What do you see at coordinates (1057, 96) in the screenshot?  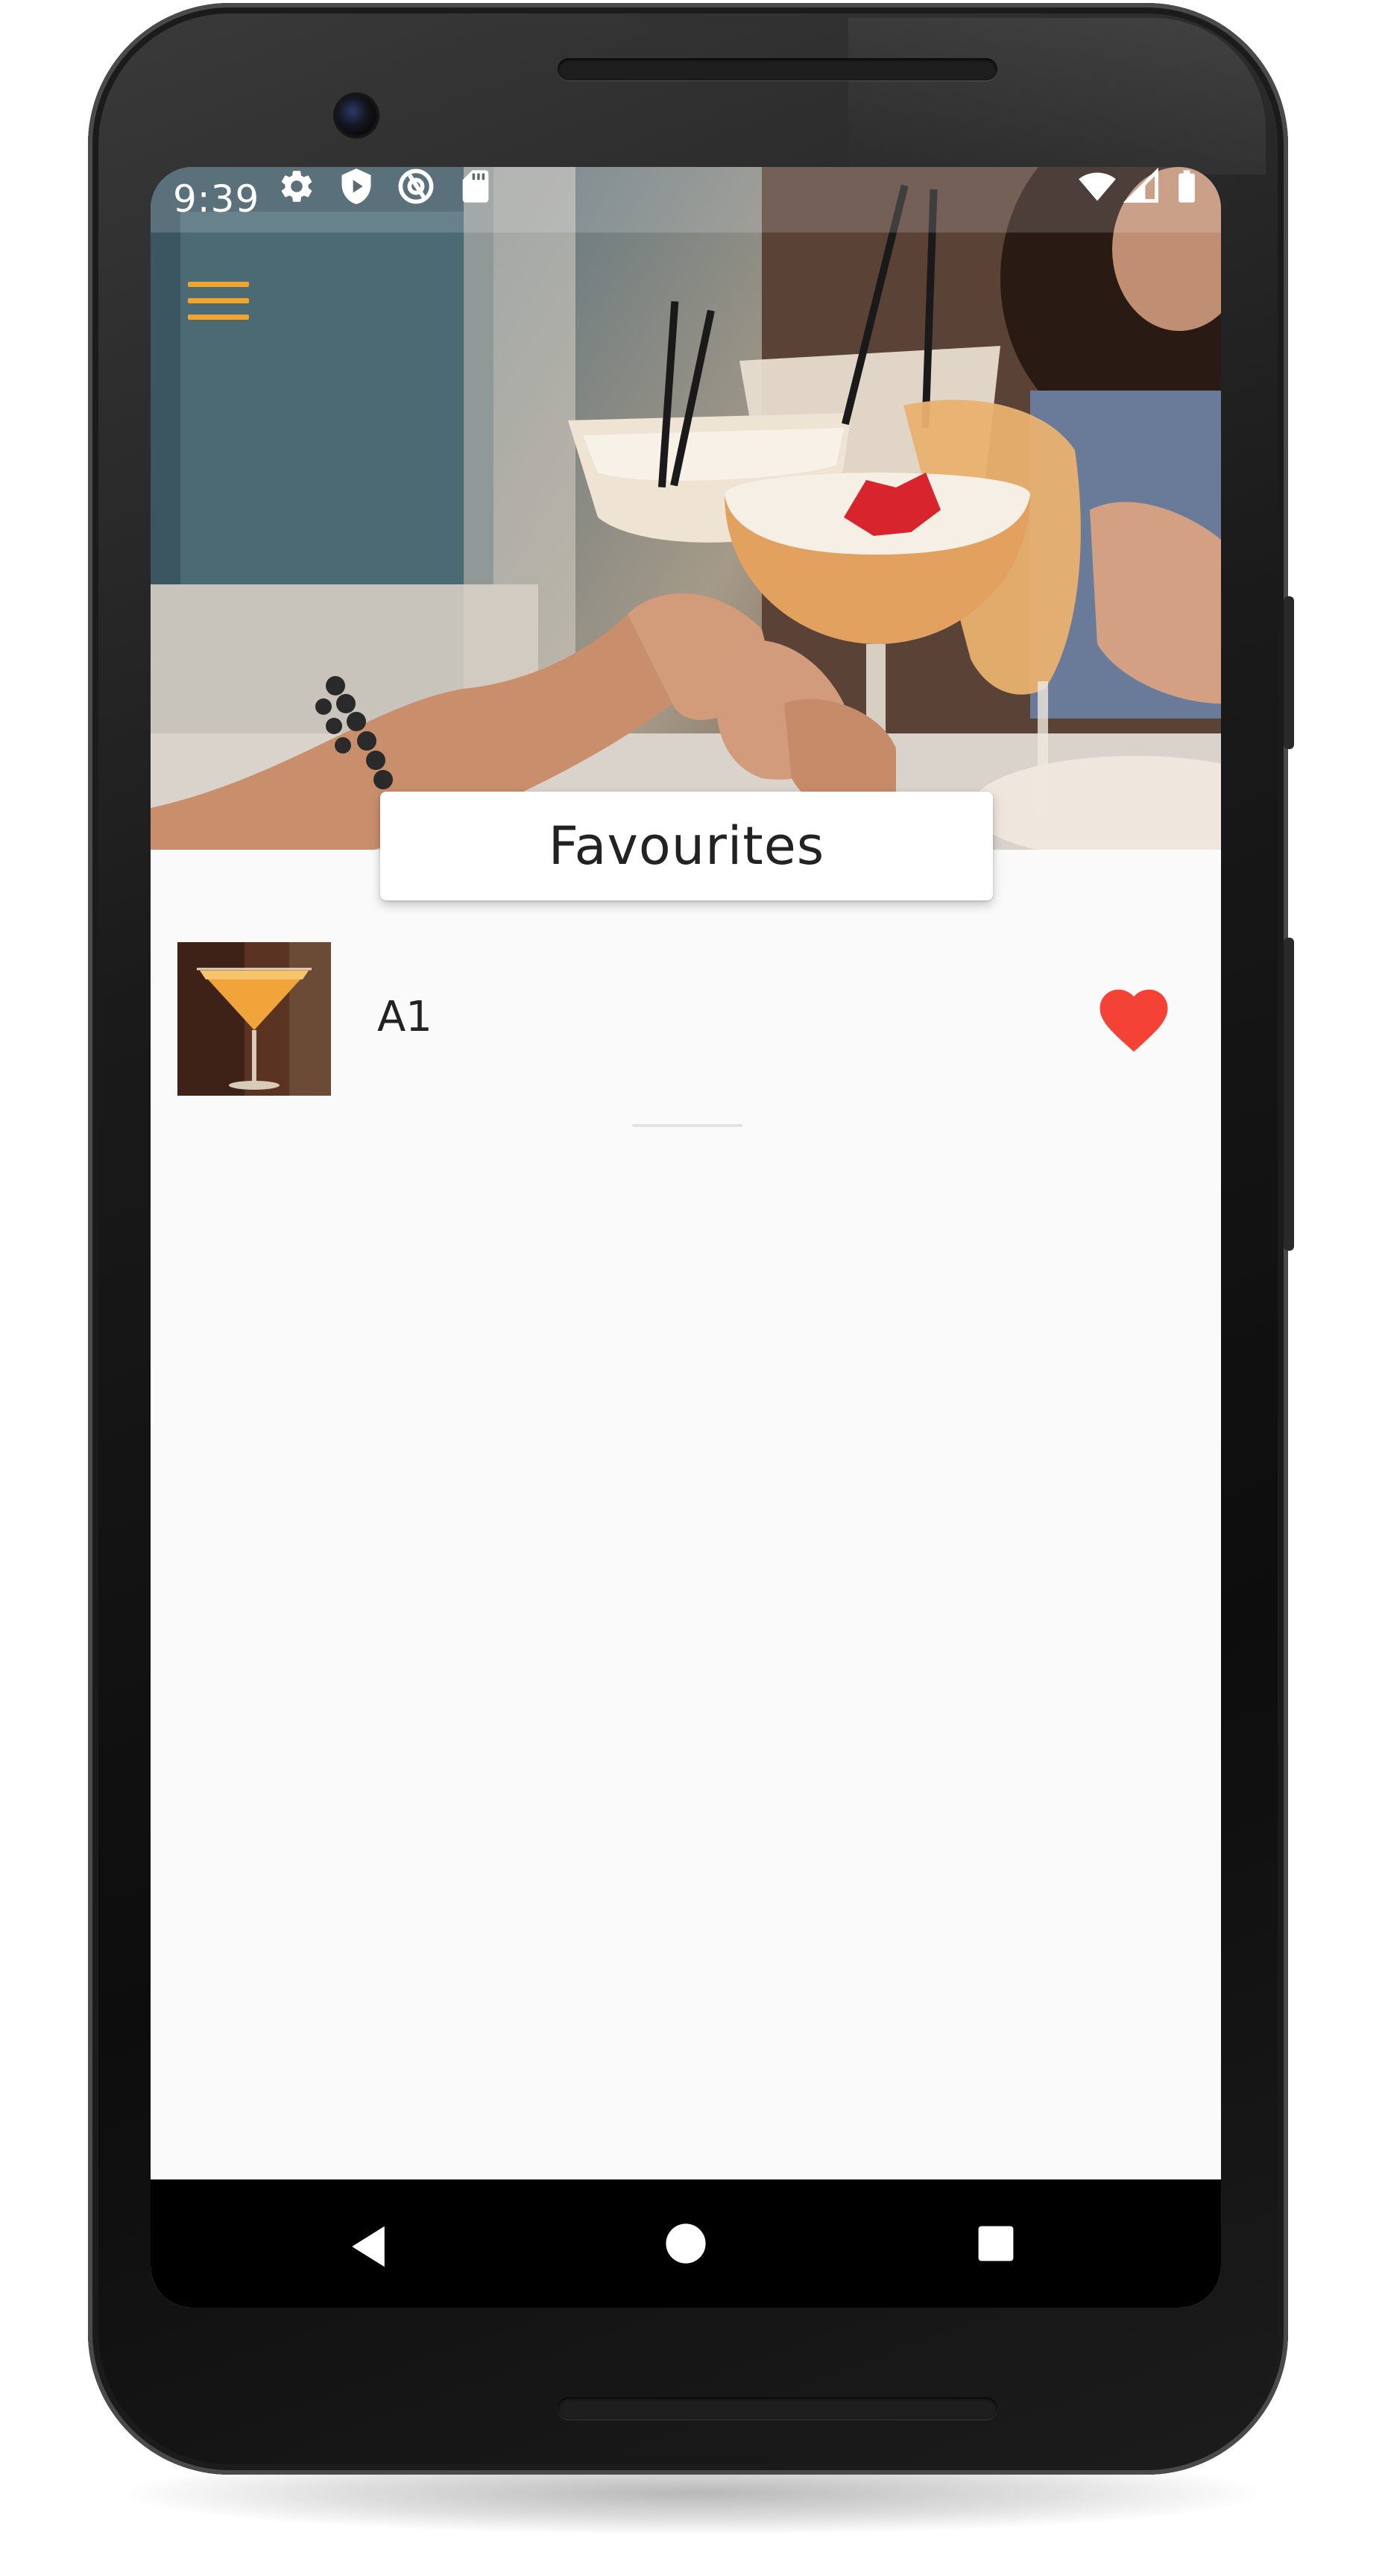 I see `frame-glare` at bounding box center [1057, 96].